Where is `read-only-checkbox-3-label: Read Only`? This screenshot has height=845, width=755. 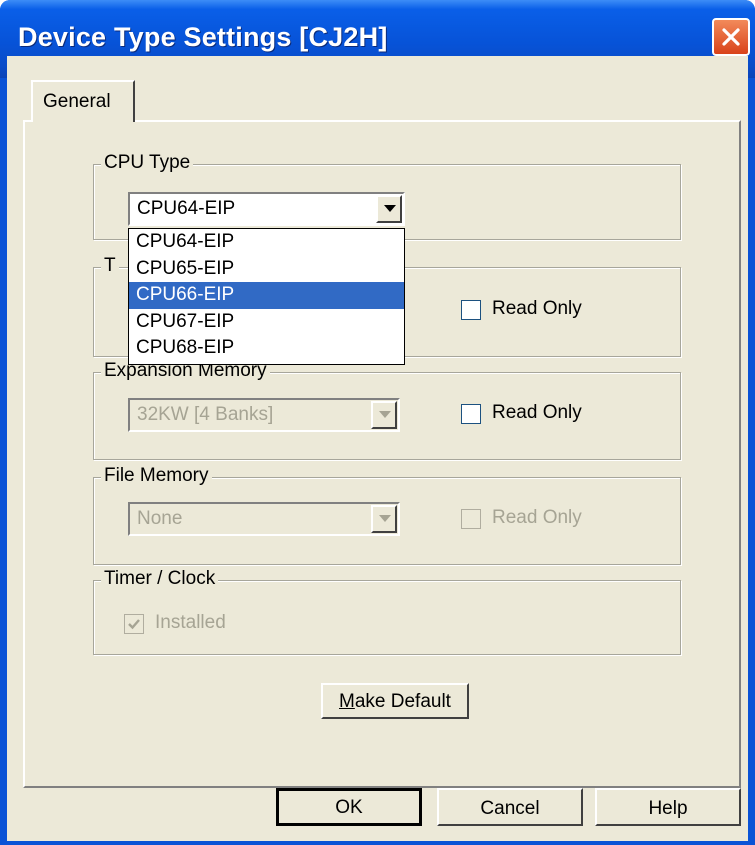 read-only-checkbox-3-label: Read Only is located at coordinates (537, 517).